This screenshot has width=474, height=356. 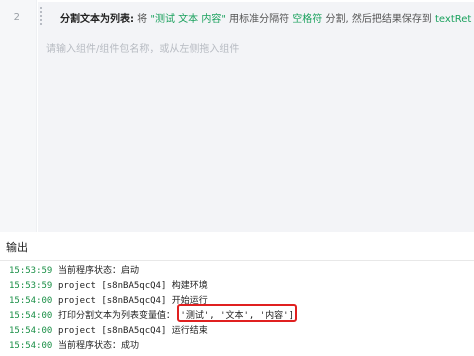 I want to click on step-text-3: 分割, 然后把结果保存到, so click(x=378, y=19).